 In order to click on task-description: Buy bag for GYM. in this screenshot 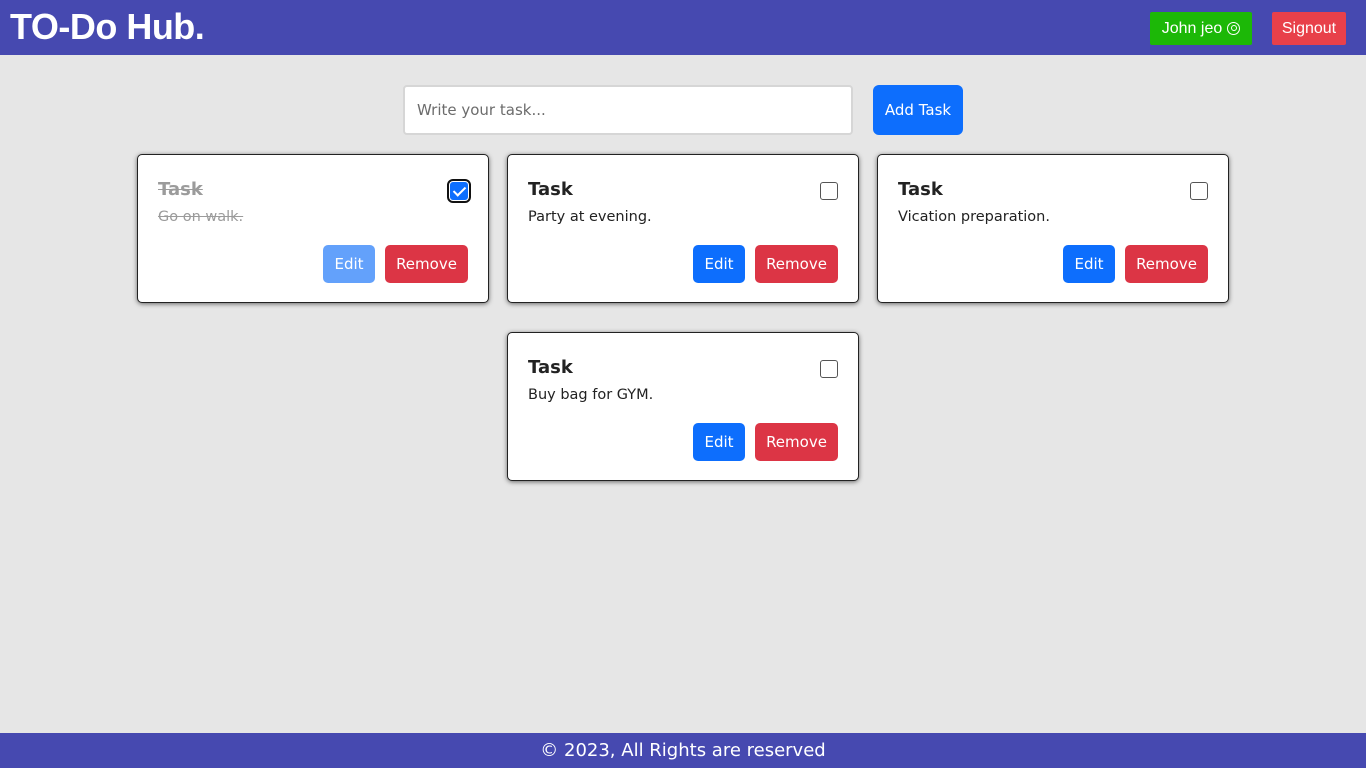, I will do `click(591, 395)`.